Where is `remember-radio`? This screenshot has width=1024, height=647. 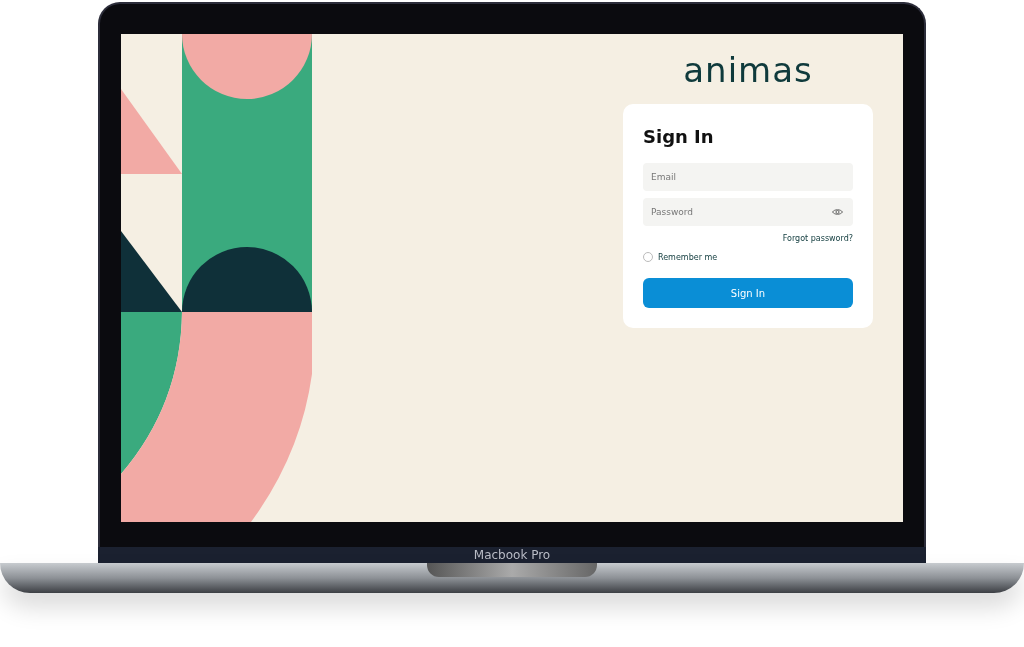 remember-radio is located at coordinates (648, 257).